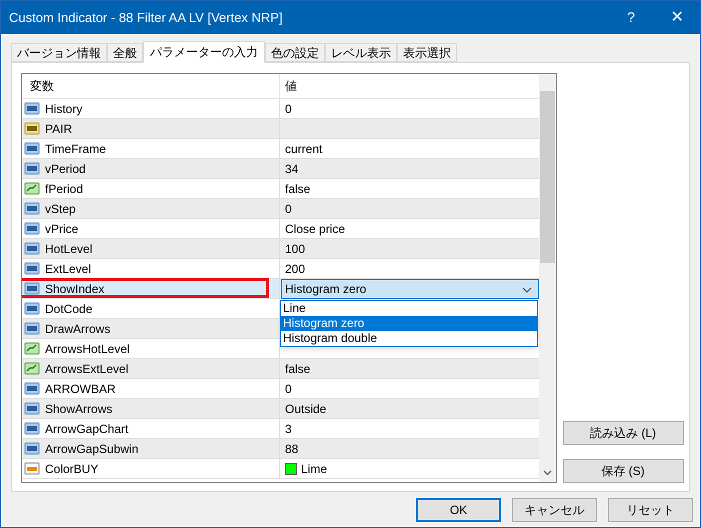  What do you see at coordinates (151, 248) in the screenshot?
I see `parameter-name-cell: HotLevel` at bounding box center [151, 248].